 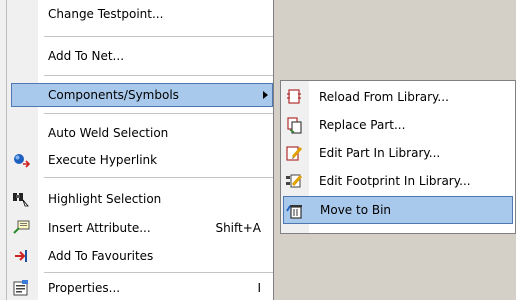 I want to click on bin-icon, so click(x=295, y=211).